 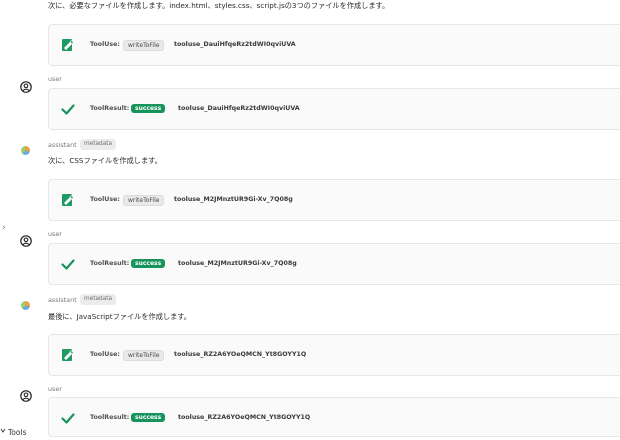 I want to click on tool-use-id: tooluse_RZ2A6YOeQMCN_Yt8GOYY1Q, so click(x=240, y=354).